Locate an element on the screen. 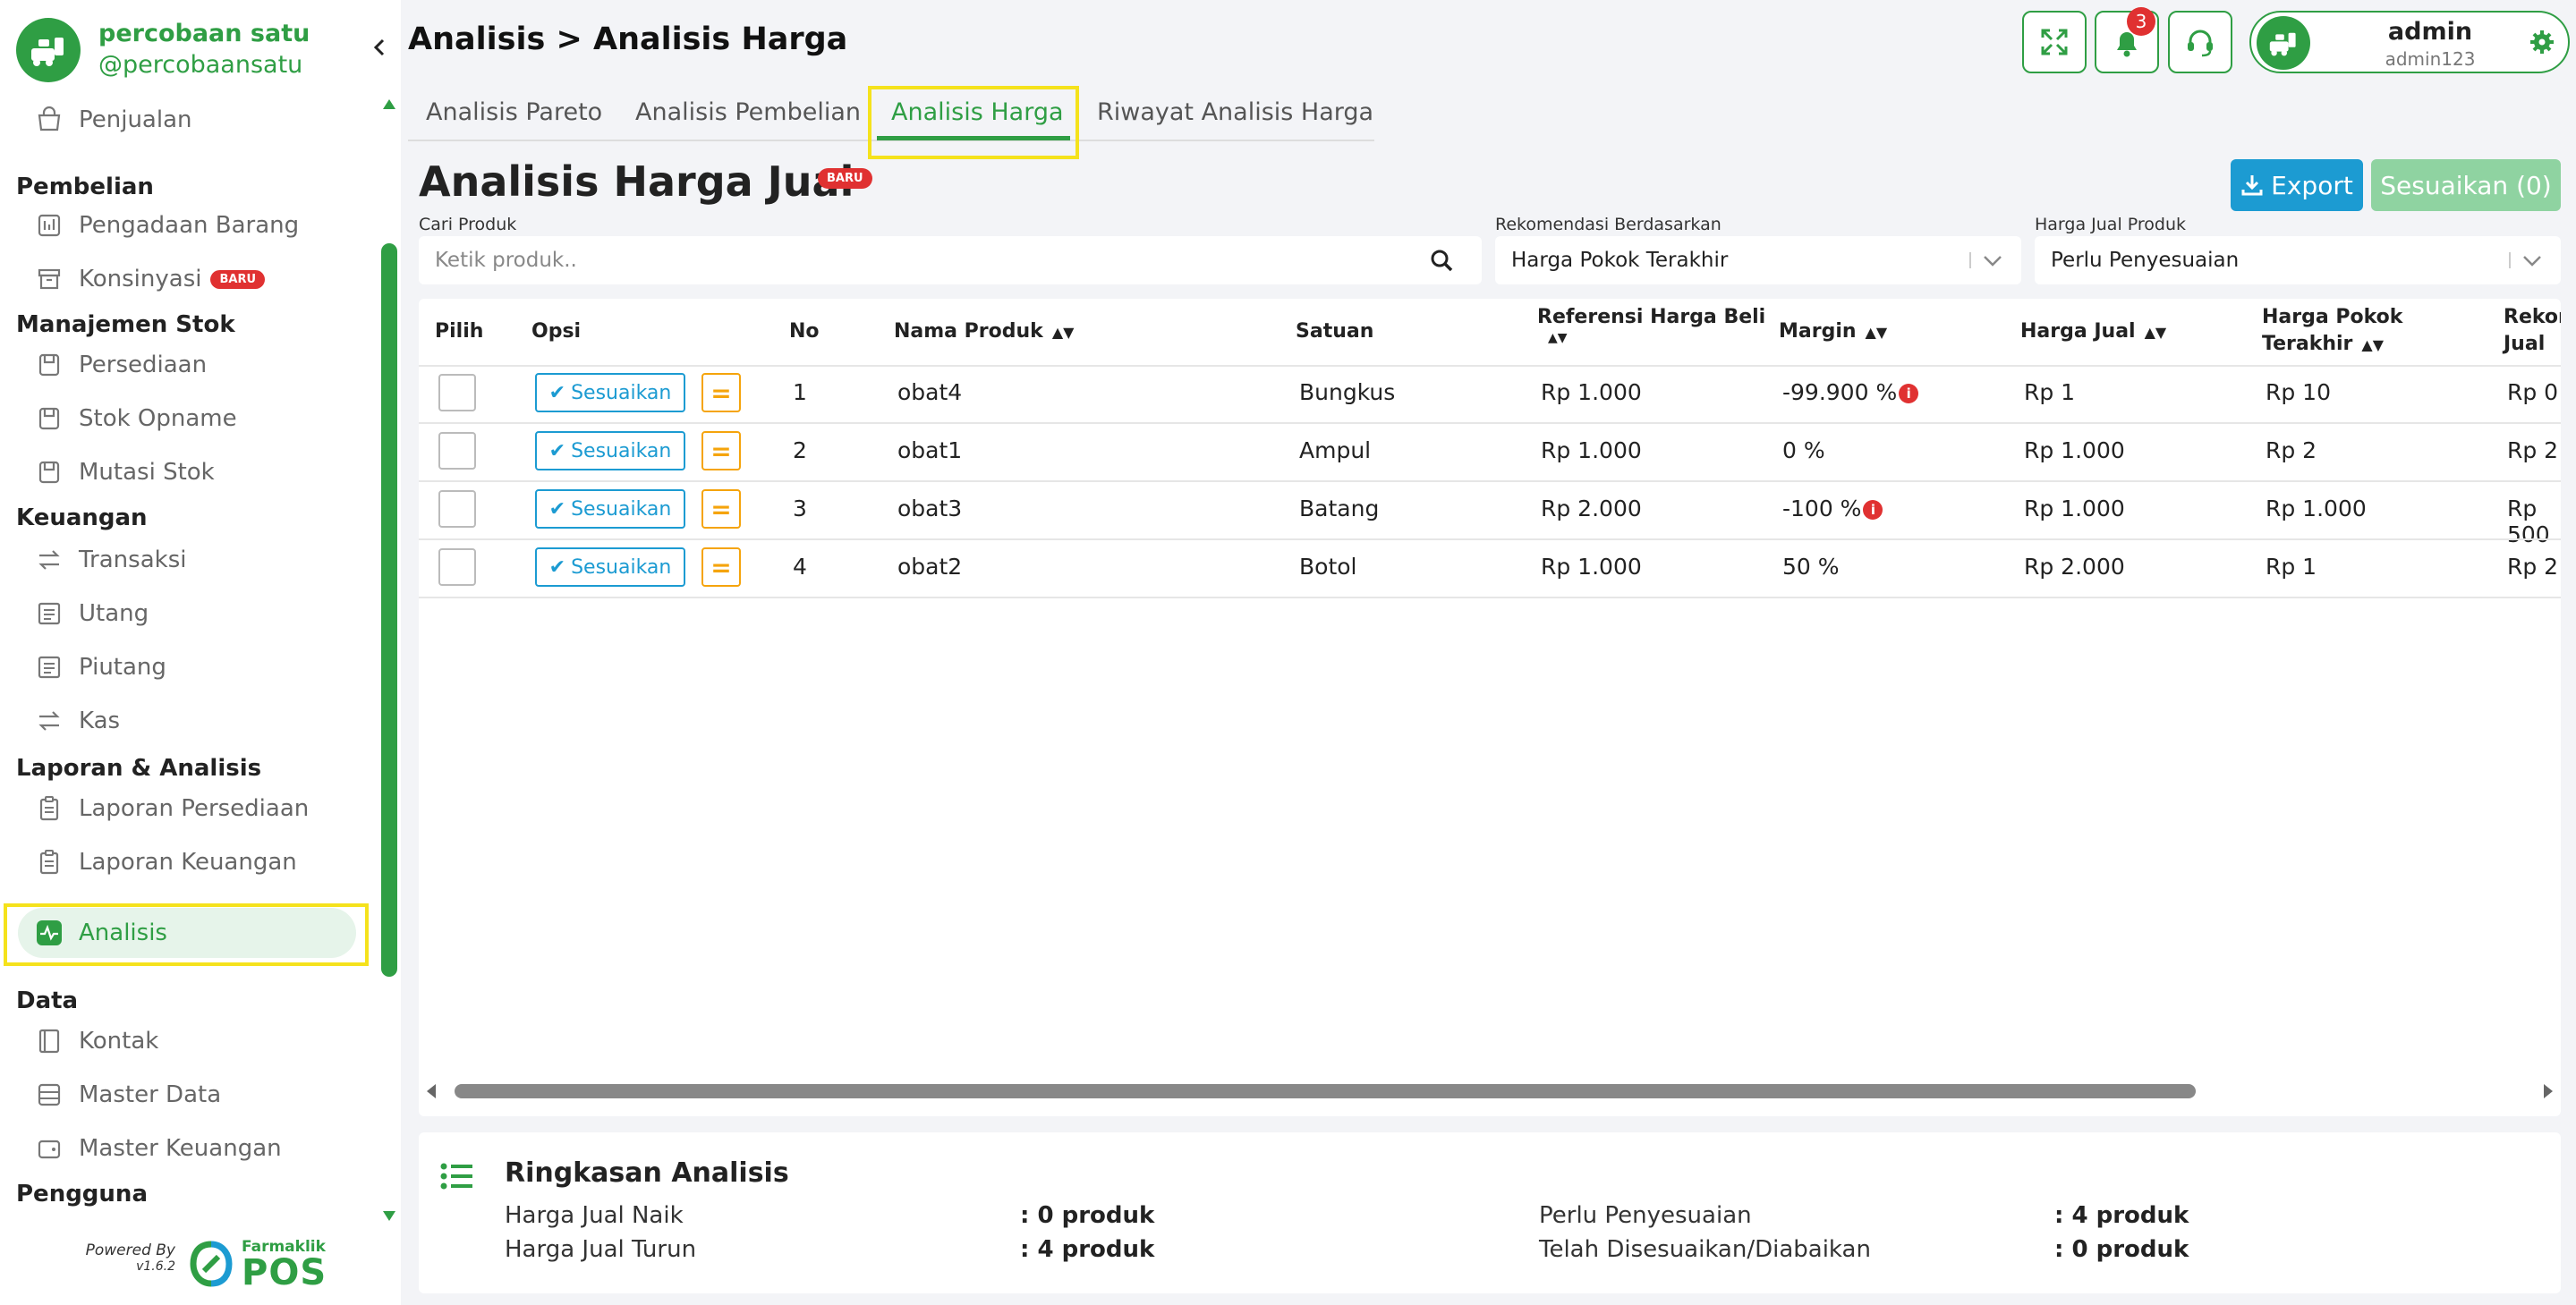  cell-rekomendasi: Rp 0 is located at coordinates (2533, 392).